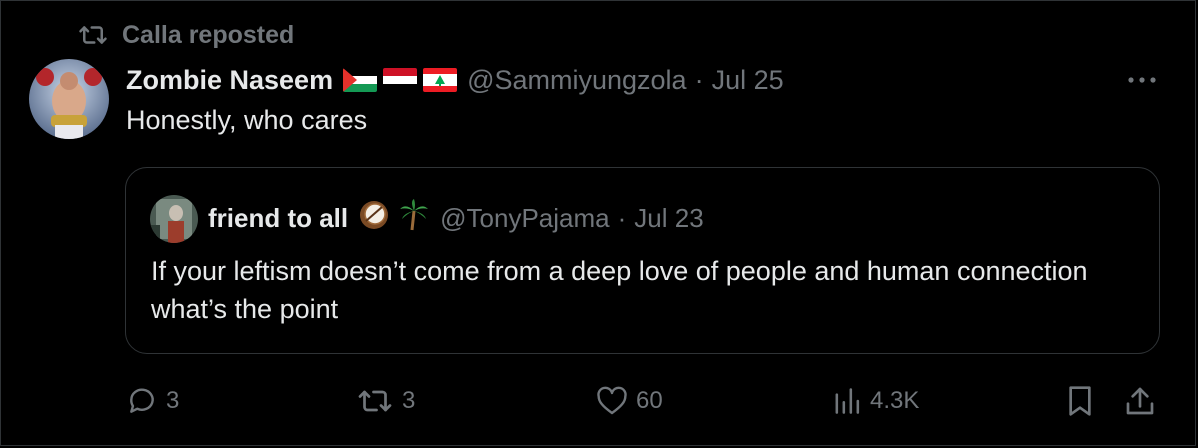  I want to click on like-count: 60, so click(649, 400).